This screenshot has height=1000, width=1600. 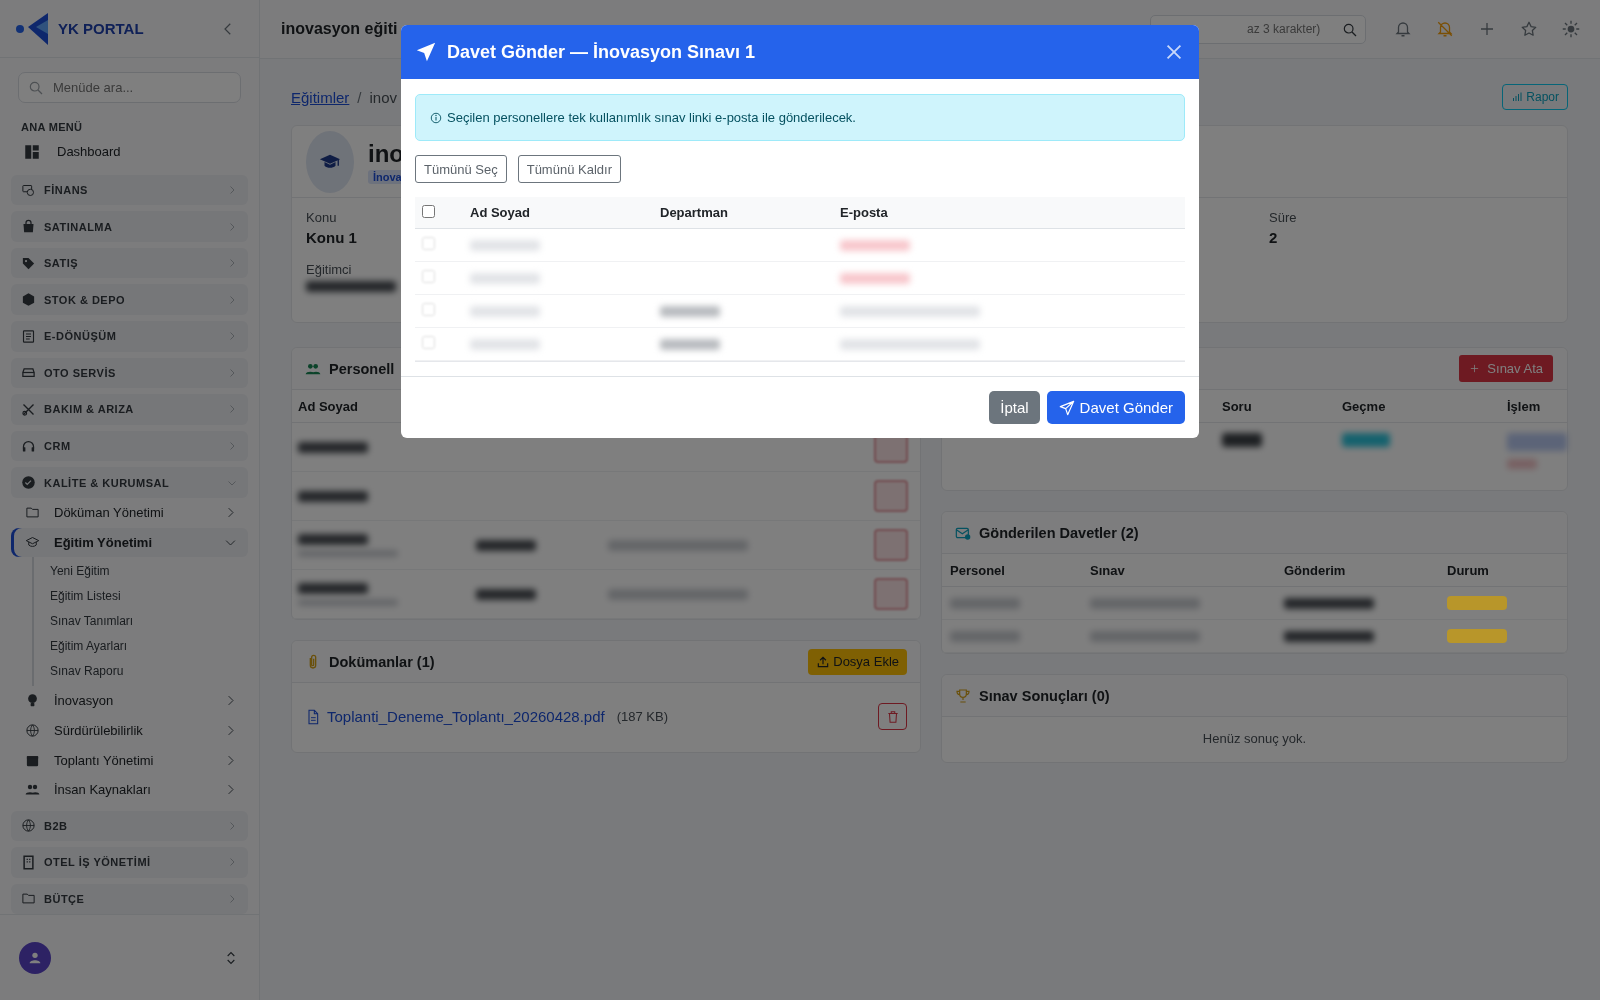 What do you see at coordinates (129, 446) in the screenshot?
I see `menu-group: CRM` at bounding box center [129, 446].